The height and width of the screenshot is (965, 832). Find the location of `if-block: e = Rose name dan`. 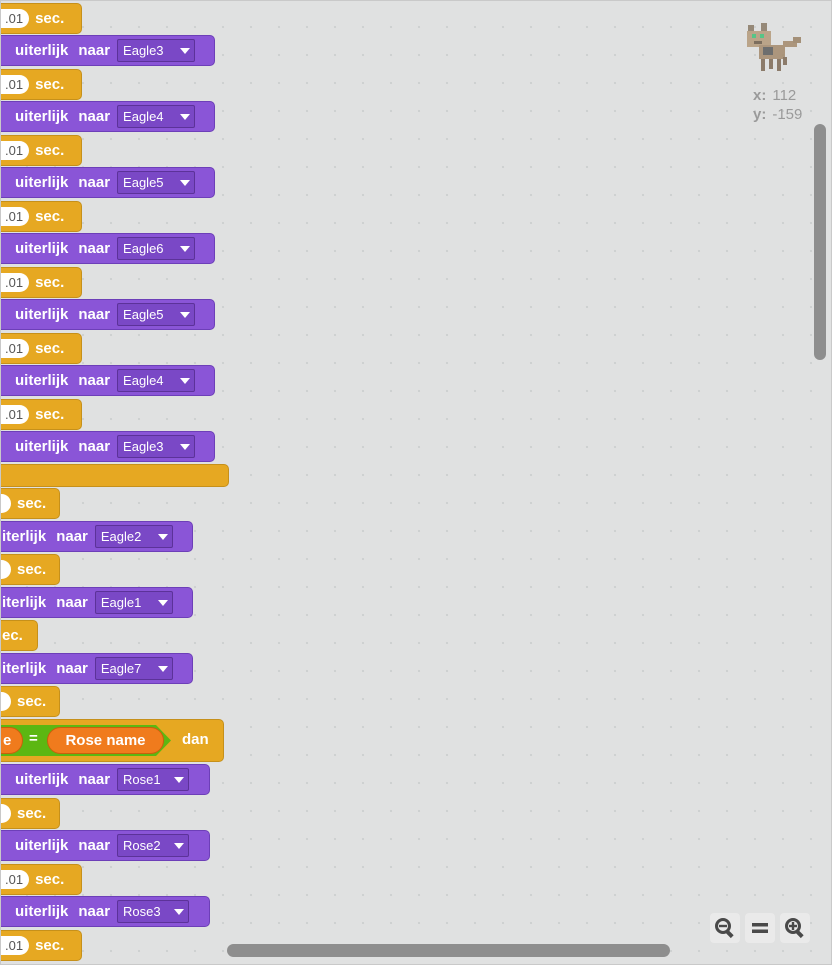

if-block: e = Rose name dan is located at coordinates (112, 740).